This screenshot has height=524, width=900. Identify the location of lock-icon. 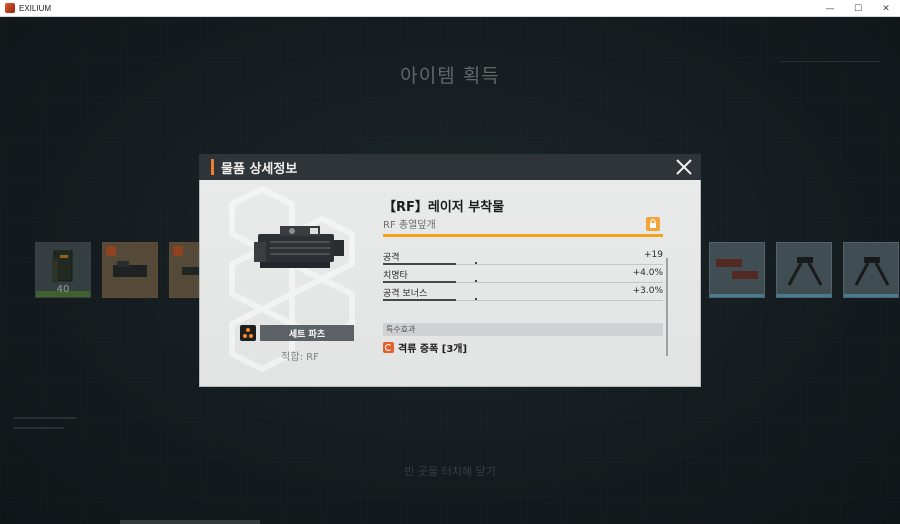
(653, 223).